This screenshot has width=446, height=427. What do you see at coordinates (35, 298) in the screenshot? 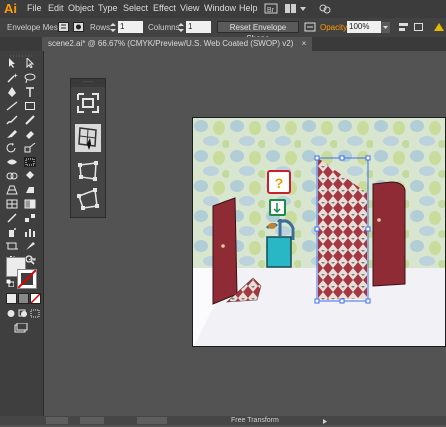
I see `none-mode-button` at bounding box center [35, 298].